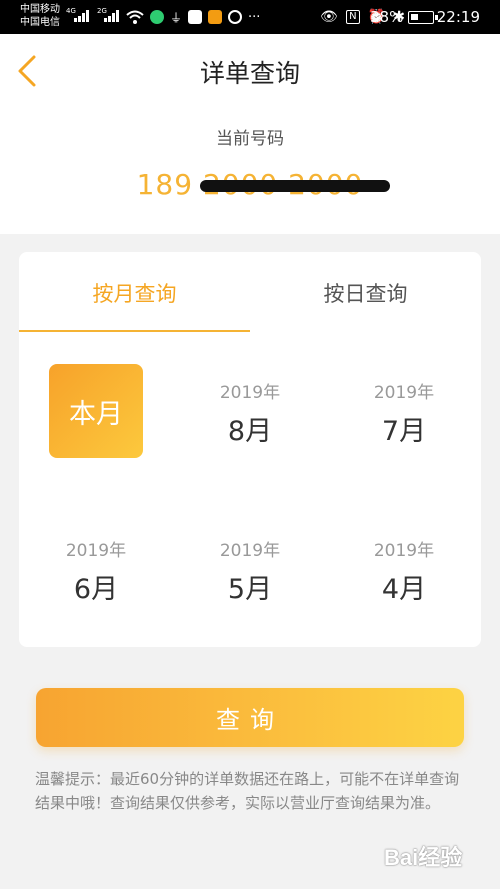 This screenshot has width=500, height=889. Describe the element at coordinates (40, 16) in the screenshot. I see `carrier-names: 中国移动 中国电信` at that location.